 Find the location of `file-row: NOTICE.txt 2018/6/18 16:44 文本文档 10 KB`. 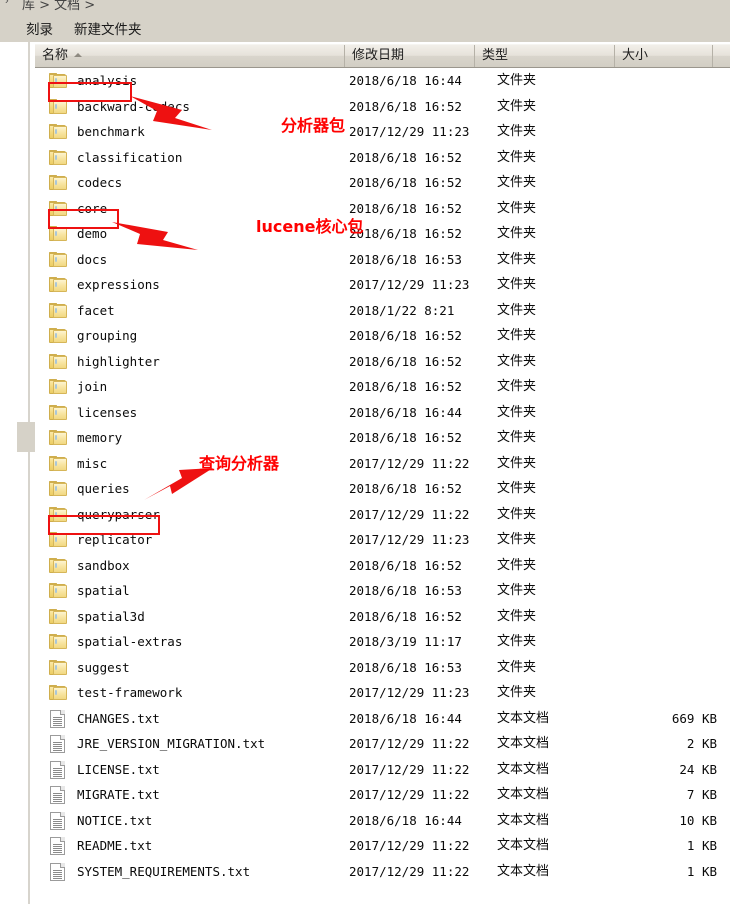

file-row: NOTICE.txt 2018/6/18 16:44 文本文档 10 KB is located at coordinates (382, 821).